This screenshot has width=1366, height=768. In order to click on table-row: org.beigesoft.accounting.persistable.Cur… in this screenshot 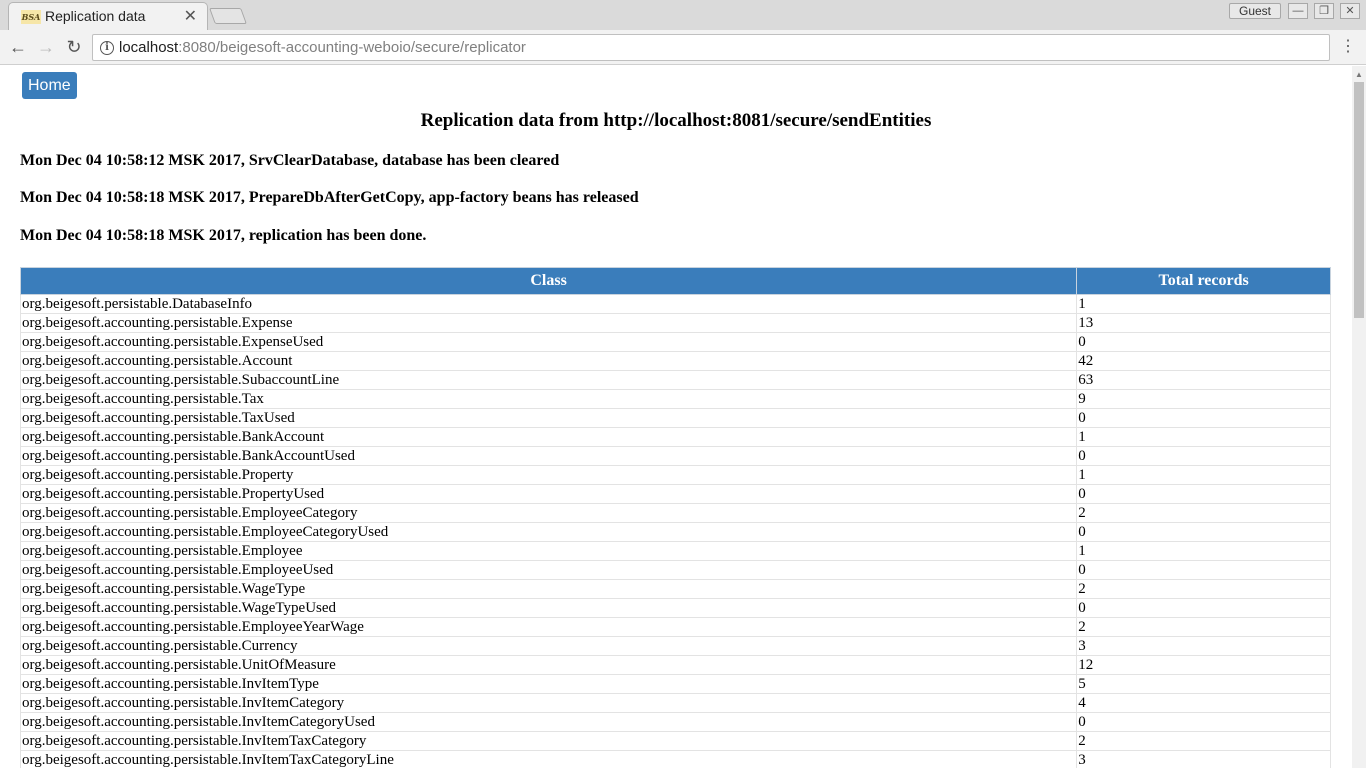, I will do `click(675, 646)`.